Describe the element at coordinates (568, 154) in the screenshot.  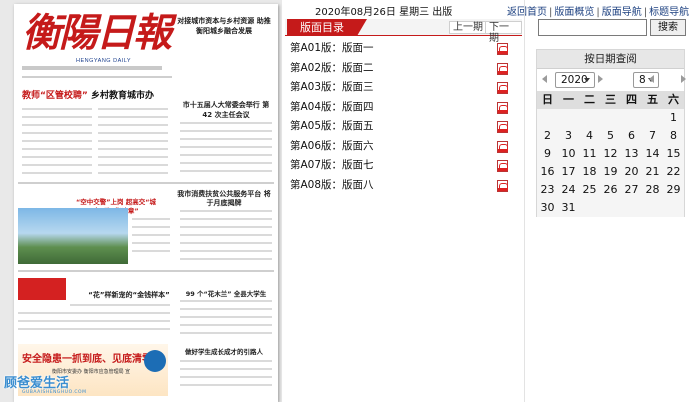
I see `calendar-day: 10` at that location.